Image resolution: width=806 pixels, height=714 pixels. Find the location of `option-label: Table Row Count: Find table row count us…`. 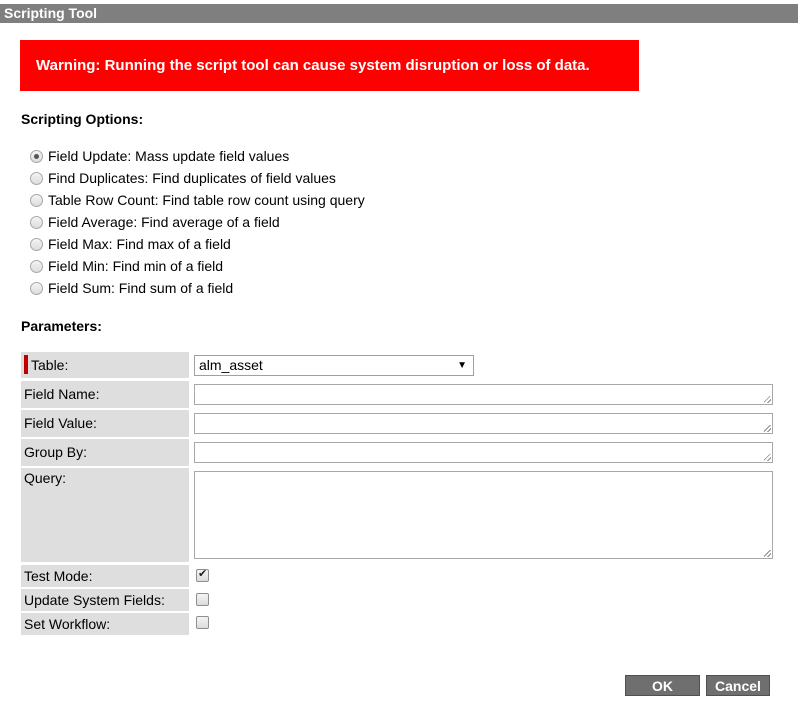

option-label: Table Row Count: Find table row count us… is located at coordinates (206, 200).